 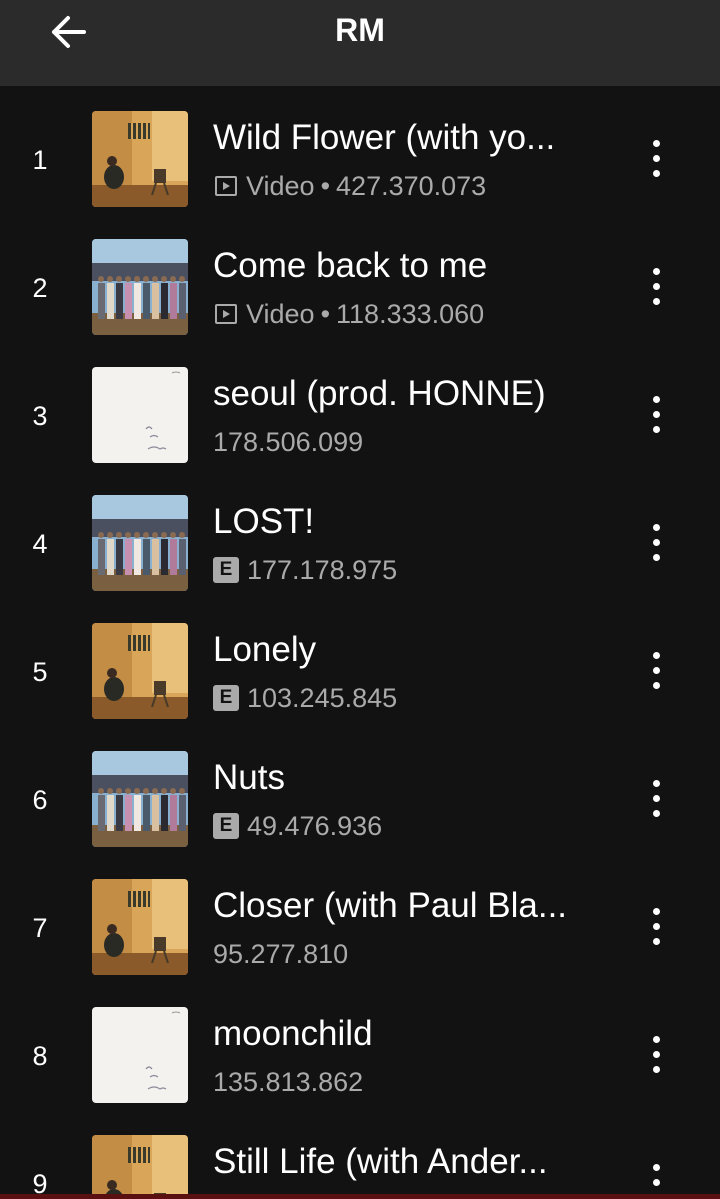 What do you see at coordinates (350, 265) in the screenshot?
I see `track-title: Come back to me` at bounding box center [350, 265].